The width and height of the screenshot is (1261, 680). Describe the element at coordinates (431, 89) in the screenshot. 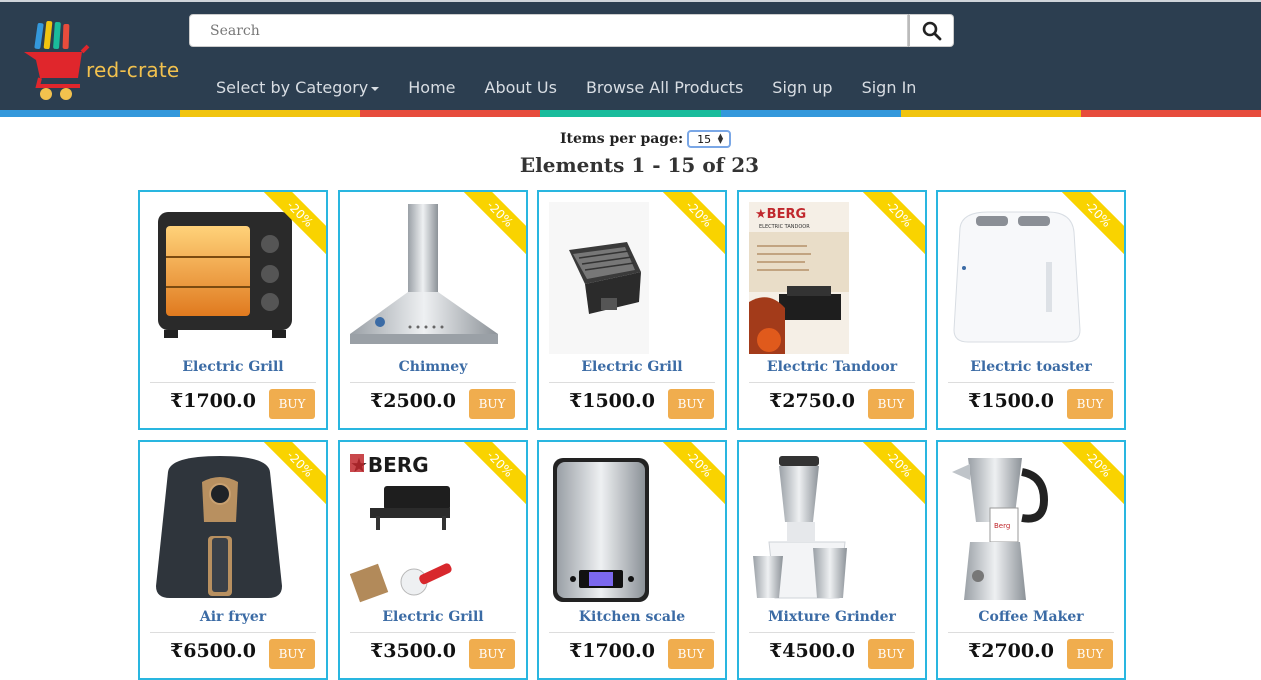

I see `nav-home: Home` at that location.